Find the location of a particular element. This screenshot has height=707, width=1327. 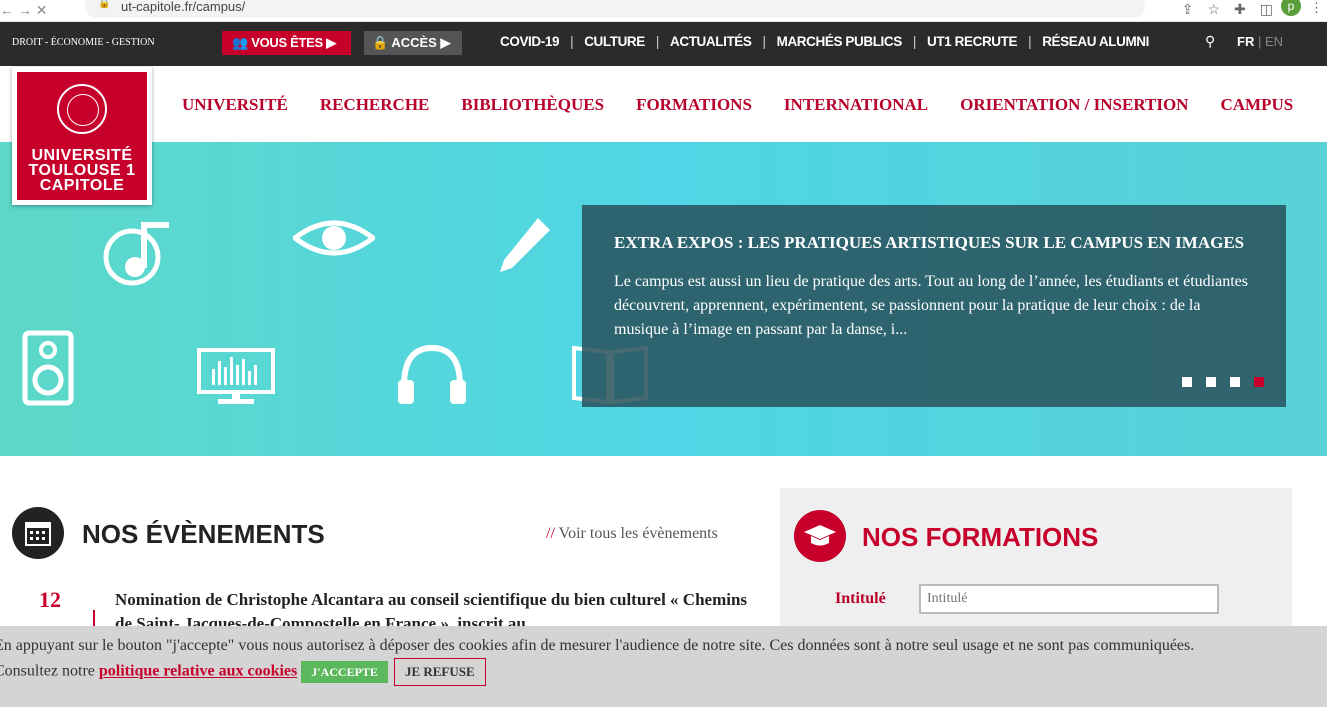

profile-avatar: p is located at coordinates (1291, 8).